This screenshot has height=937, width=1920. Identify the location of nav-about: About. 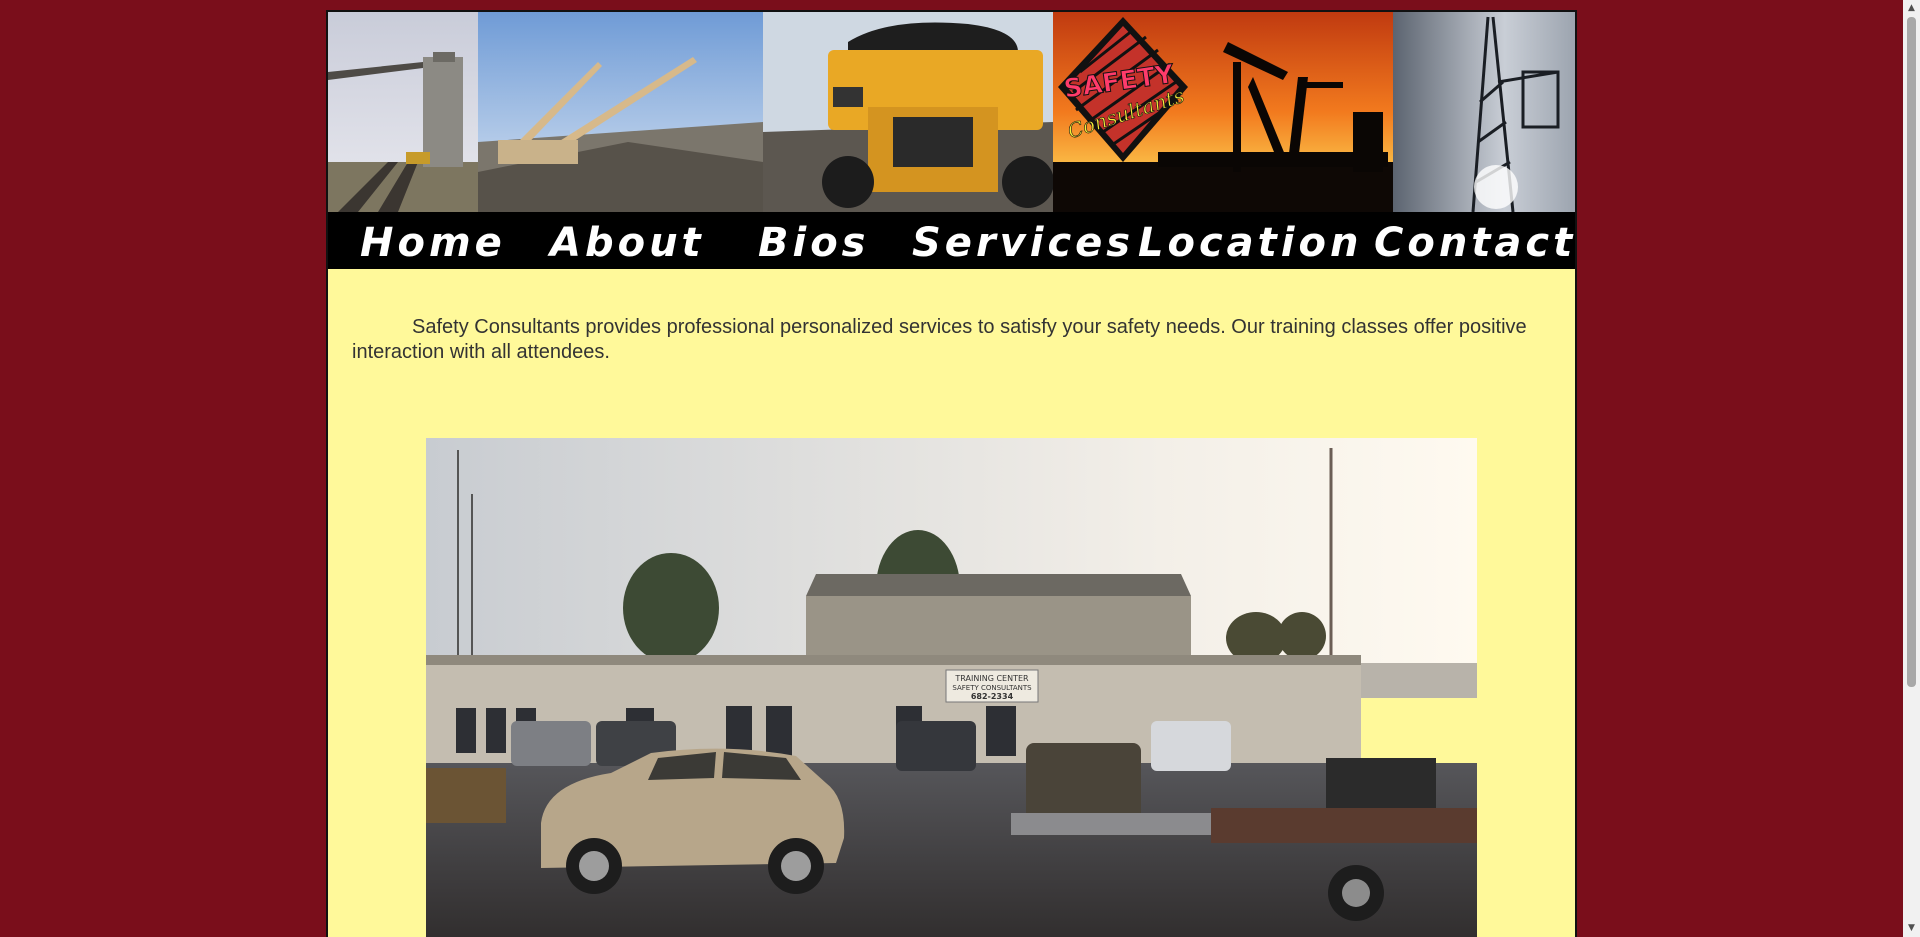
(627, 243).